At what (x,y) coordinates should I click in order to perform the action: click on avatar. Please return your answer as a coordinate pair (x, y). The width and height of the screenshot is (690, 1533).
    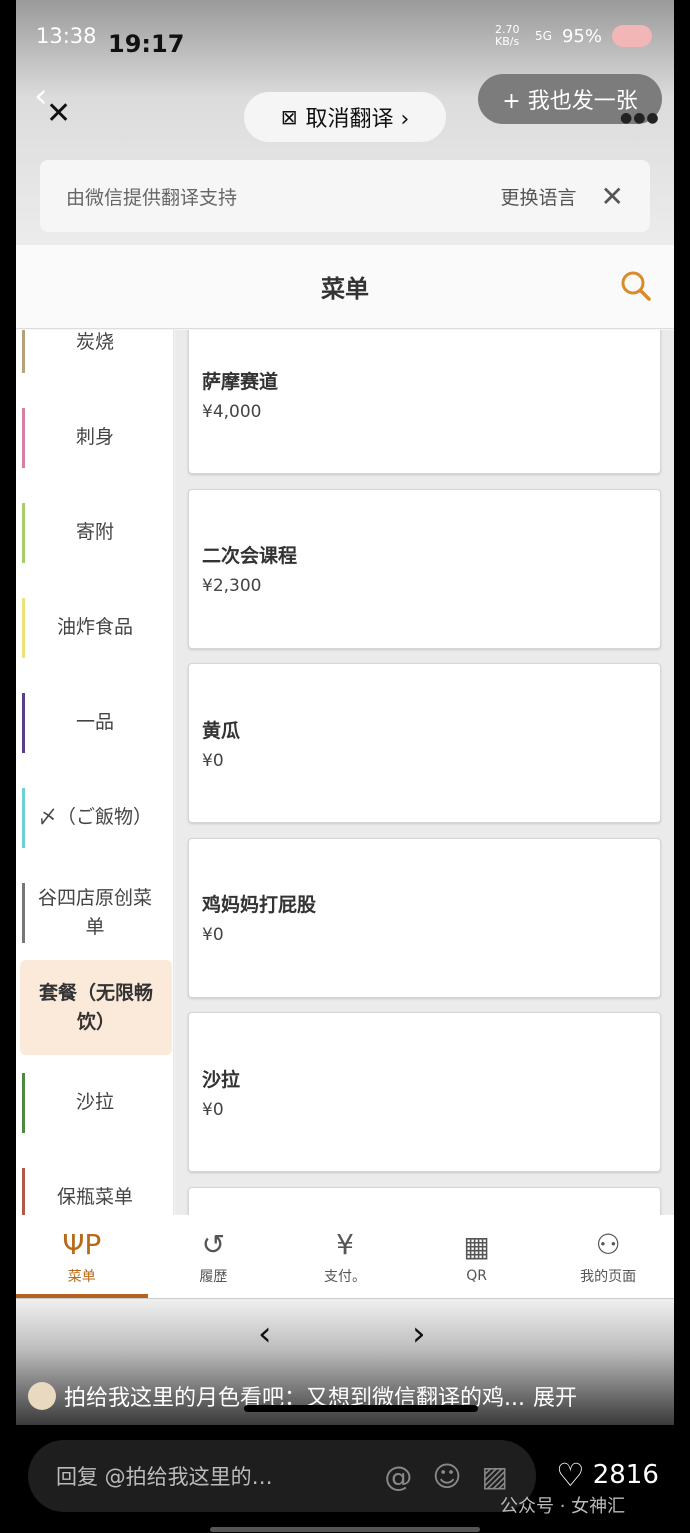
    Looking at the image, I should click on (42, 1396).